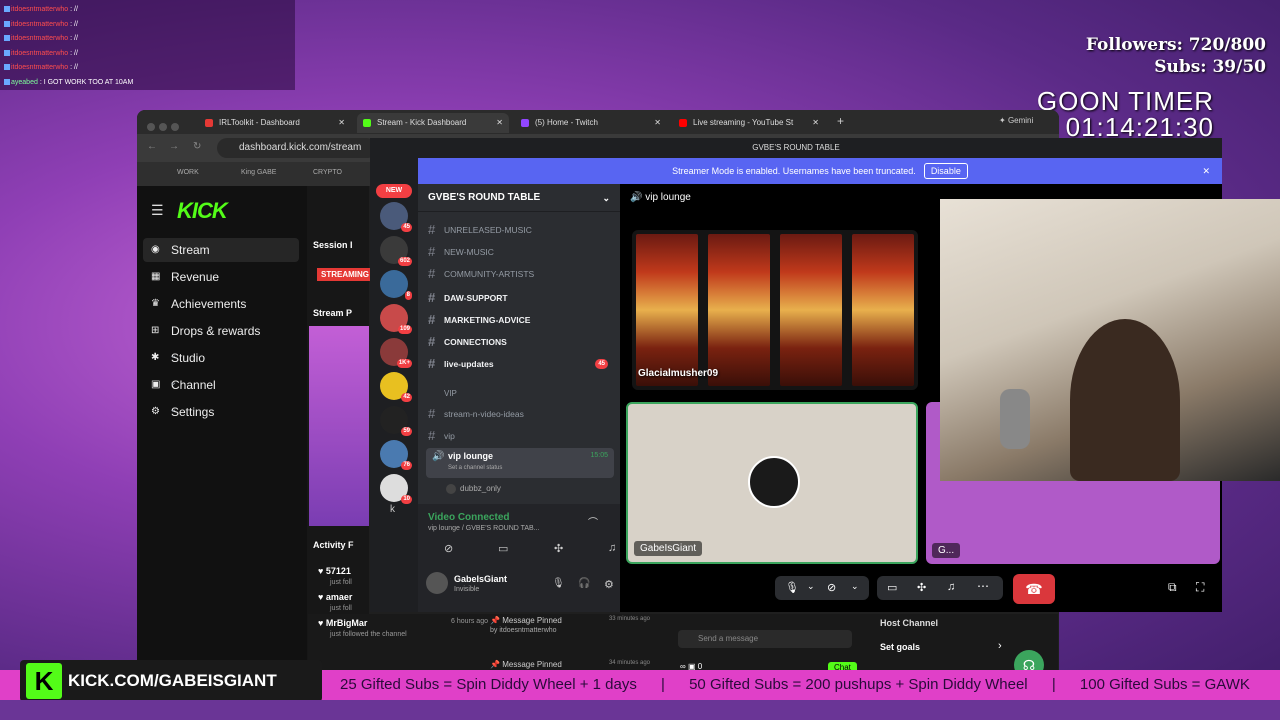 Image resolution: width=1280 pixels, height=720 pixels. What do you see at coordinates (775, 310) in the screenshot?
I see `screen-share-tile: Glacialmusher09` at bounding box center [775, 310].